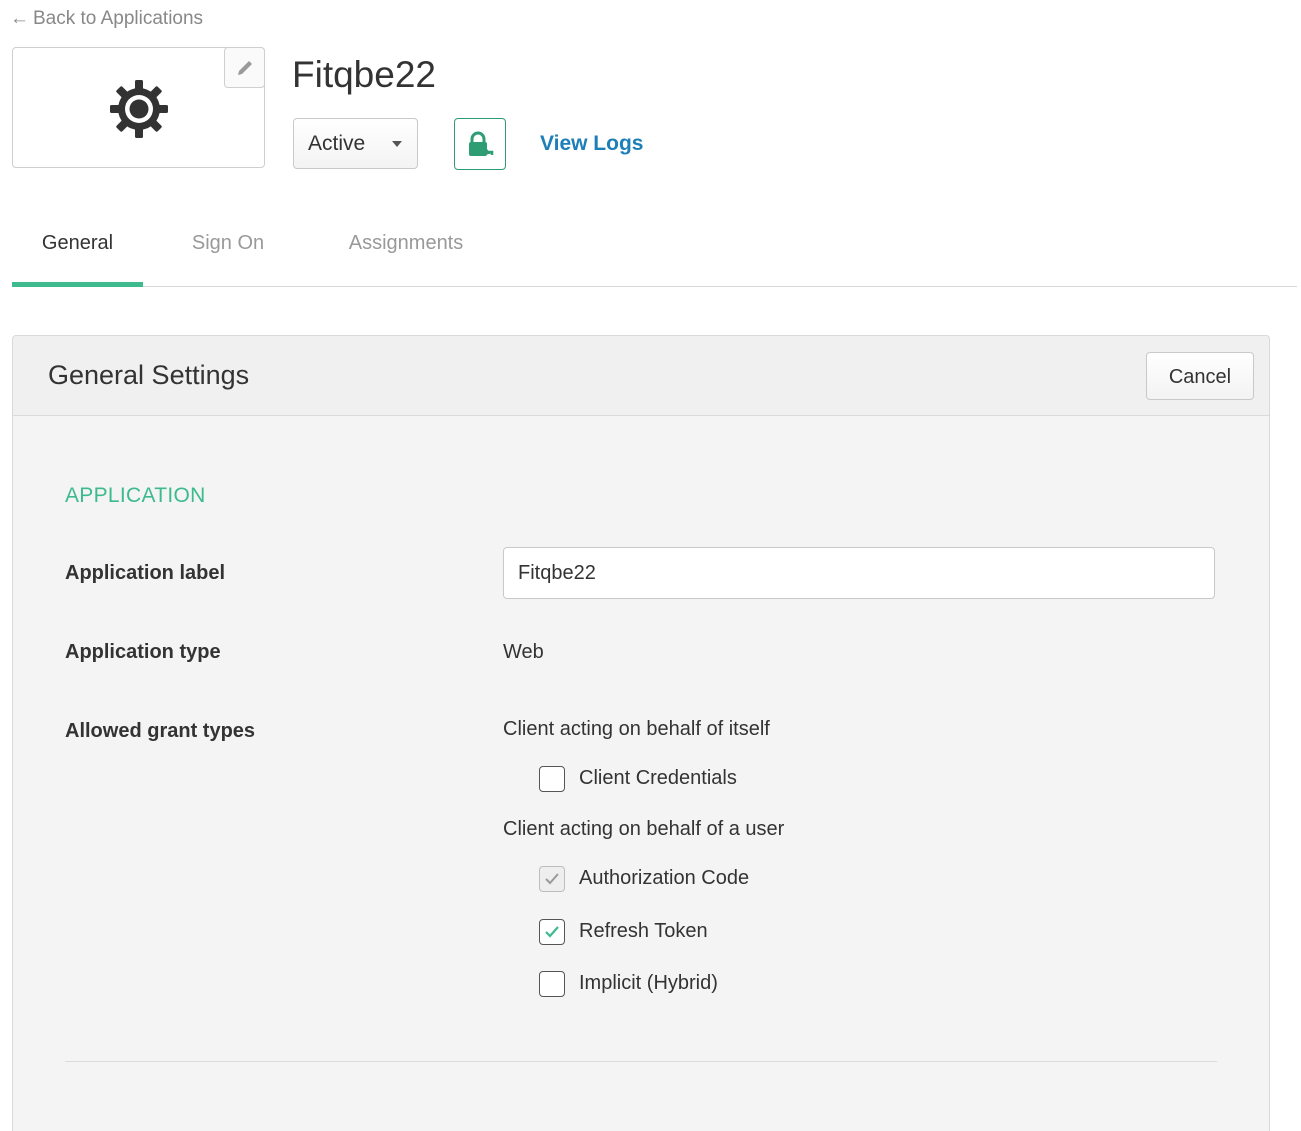 This screenshot has width=1301, height=1131. Describe the element at coordinates (149, 375) in the screenshot. I see `panel-title: General Settings` at that location.